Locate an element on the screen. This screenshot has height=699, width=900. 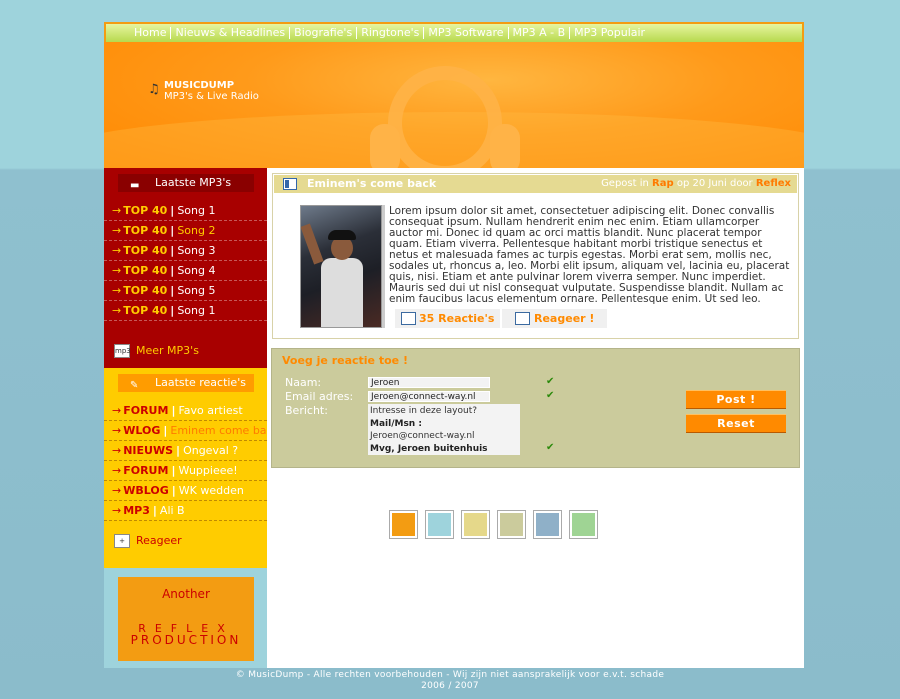
add-comment-icon is located at coordinates (522, 318).